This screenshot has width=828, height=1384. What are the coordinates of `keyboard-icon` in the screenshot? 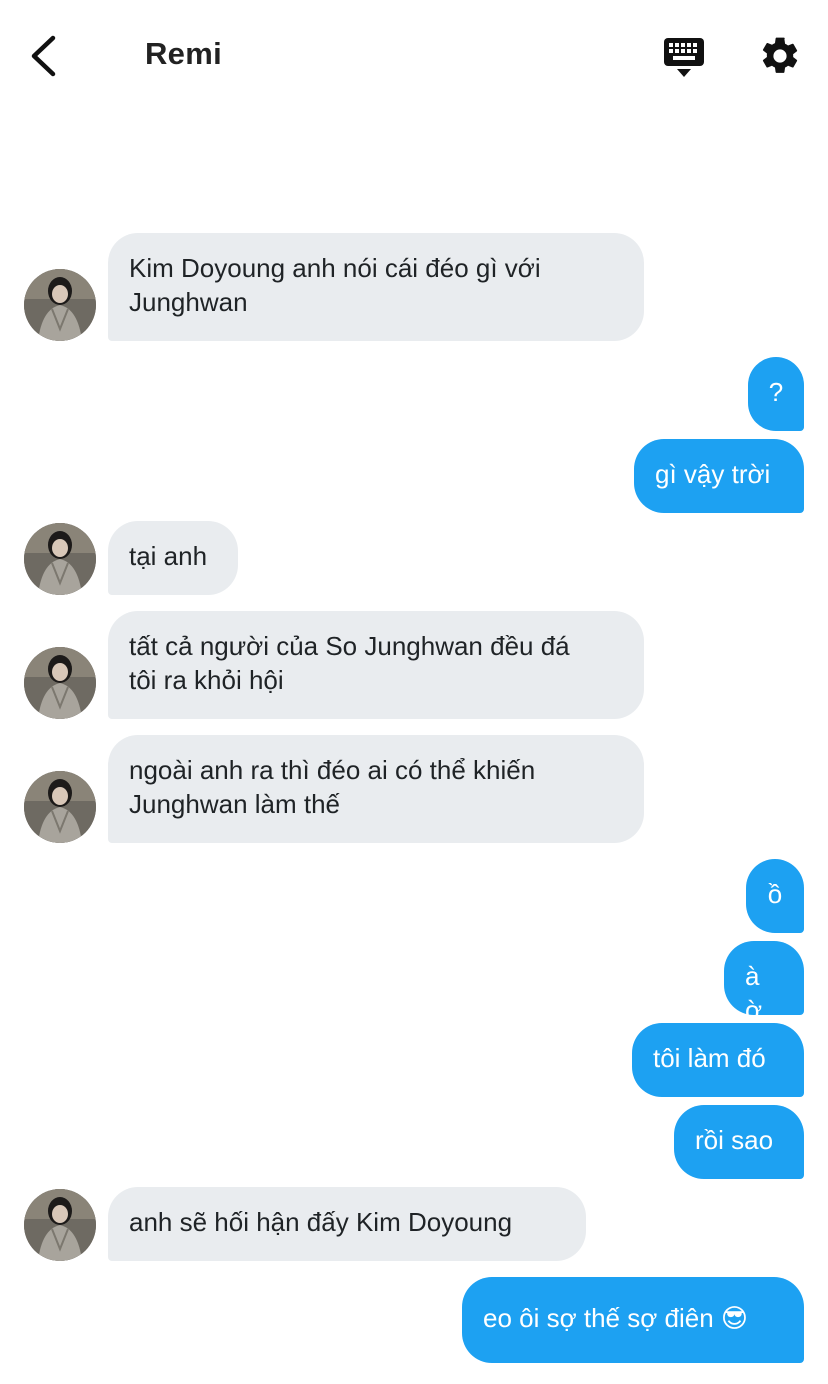 It's located at (684, 57).